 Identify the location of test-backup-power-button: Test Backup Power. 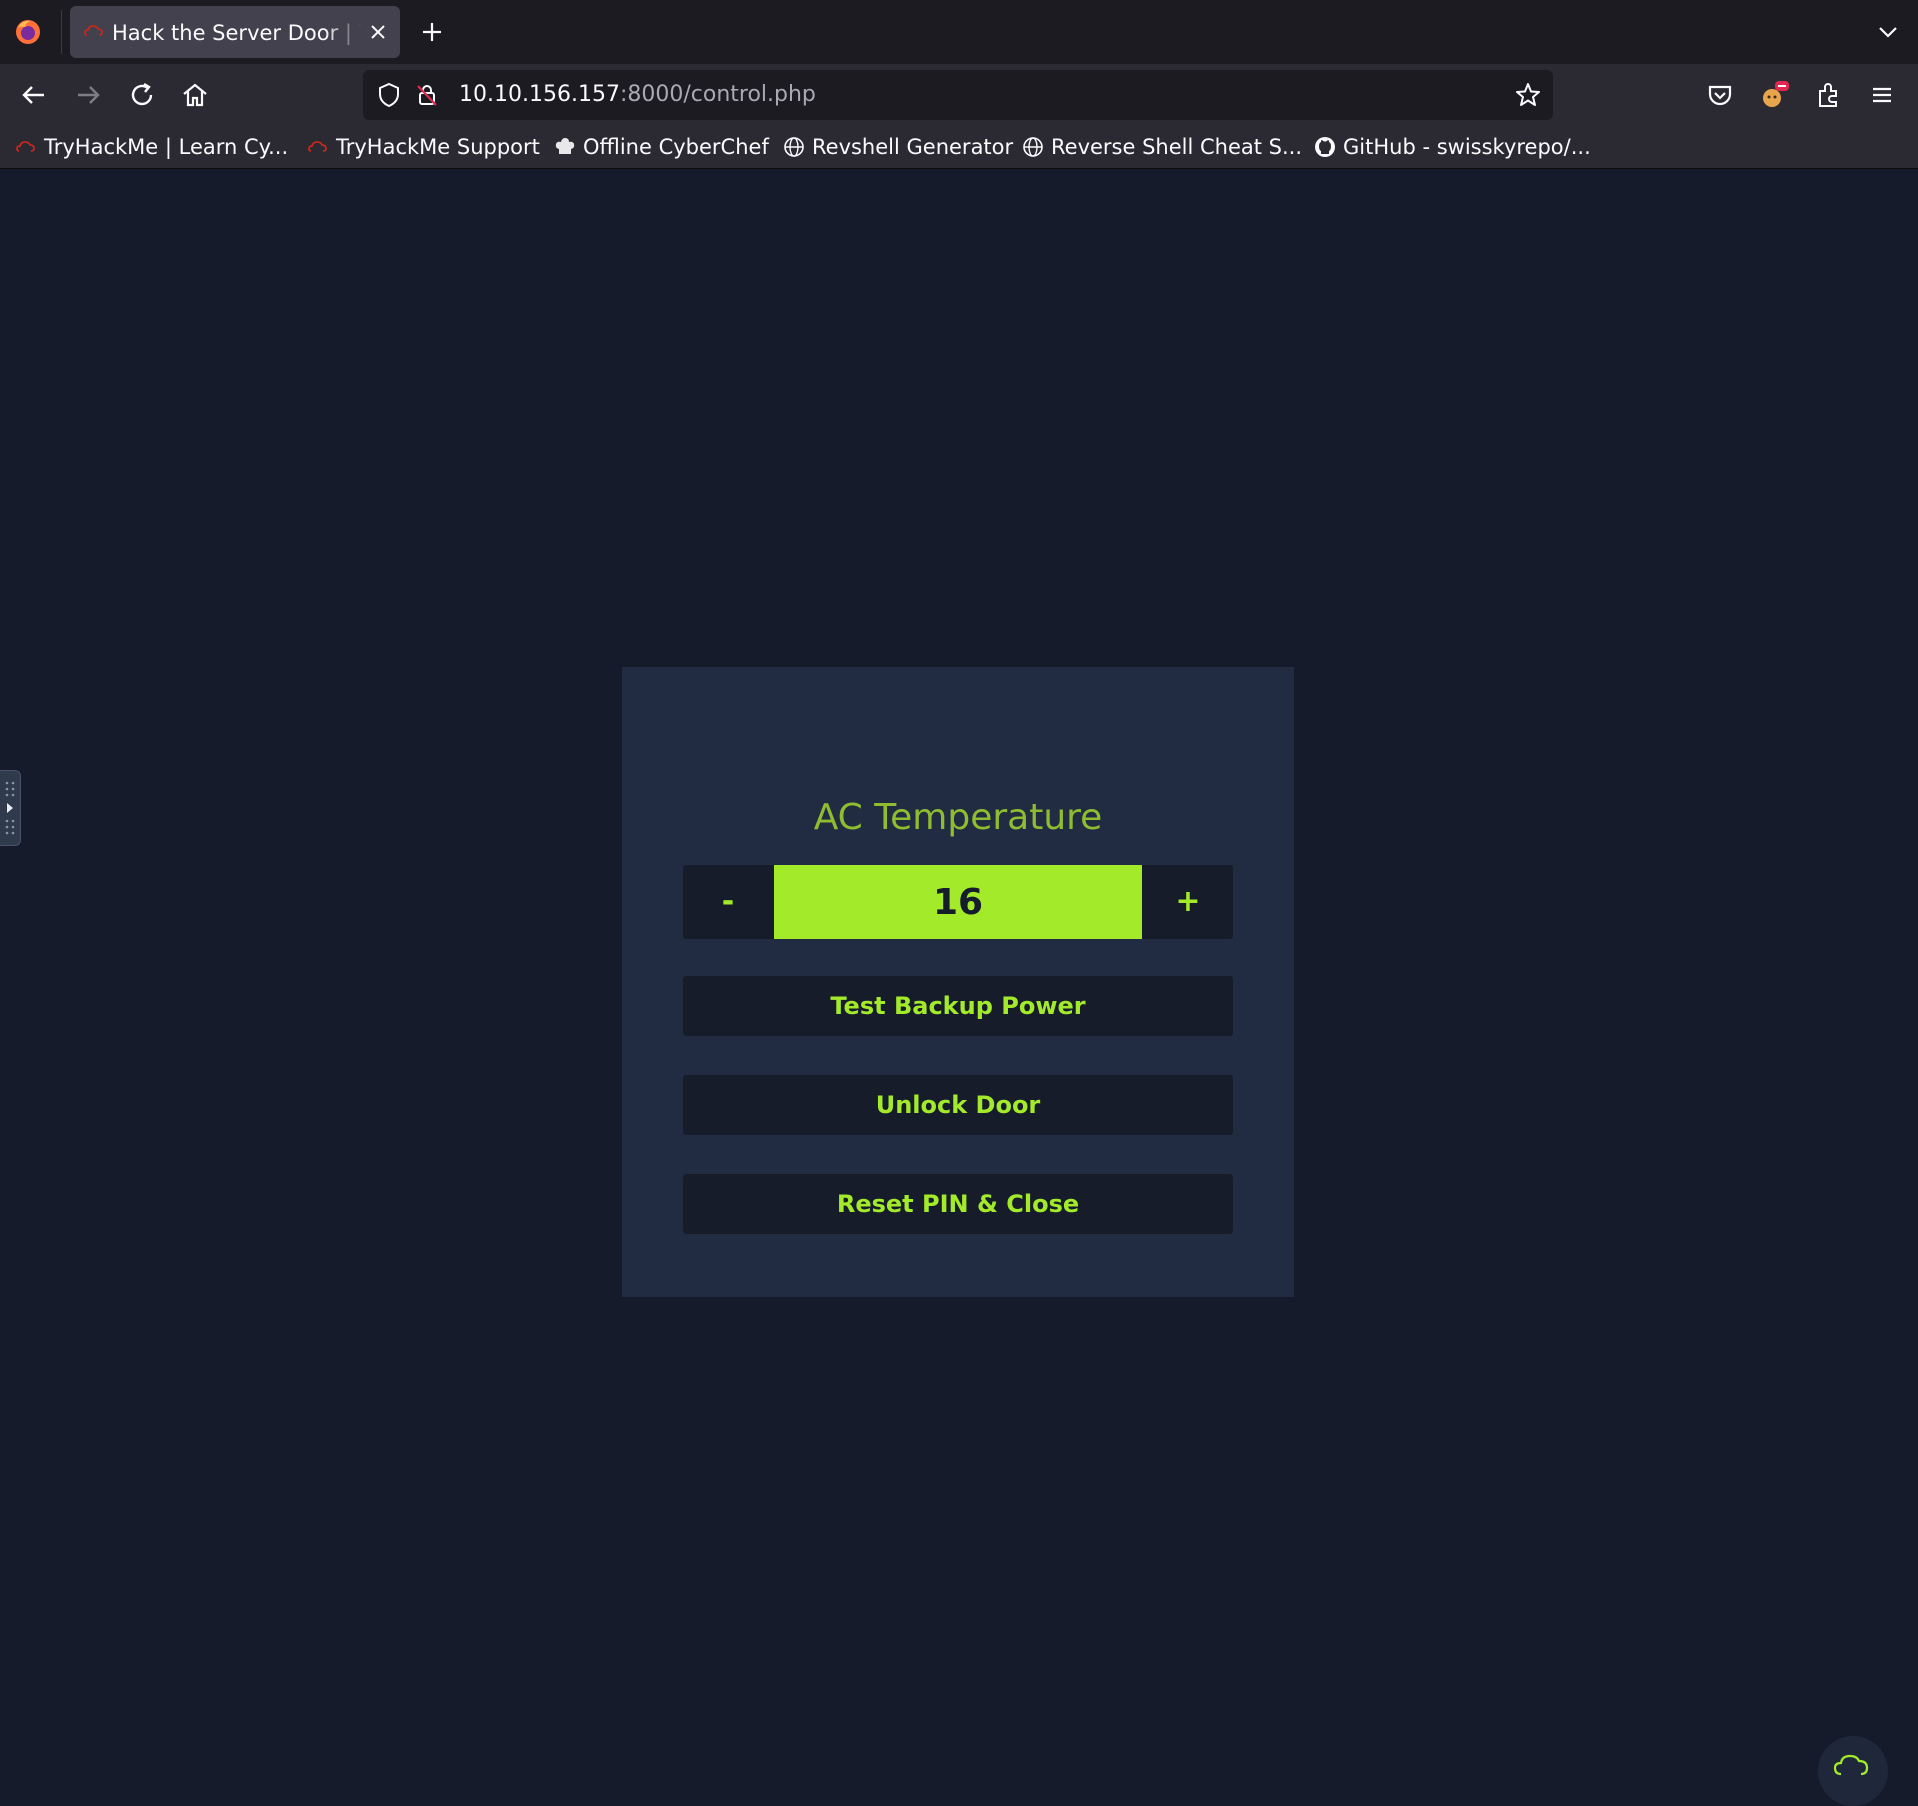
(958, 1006).